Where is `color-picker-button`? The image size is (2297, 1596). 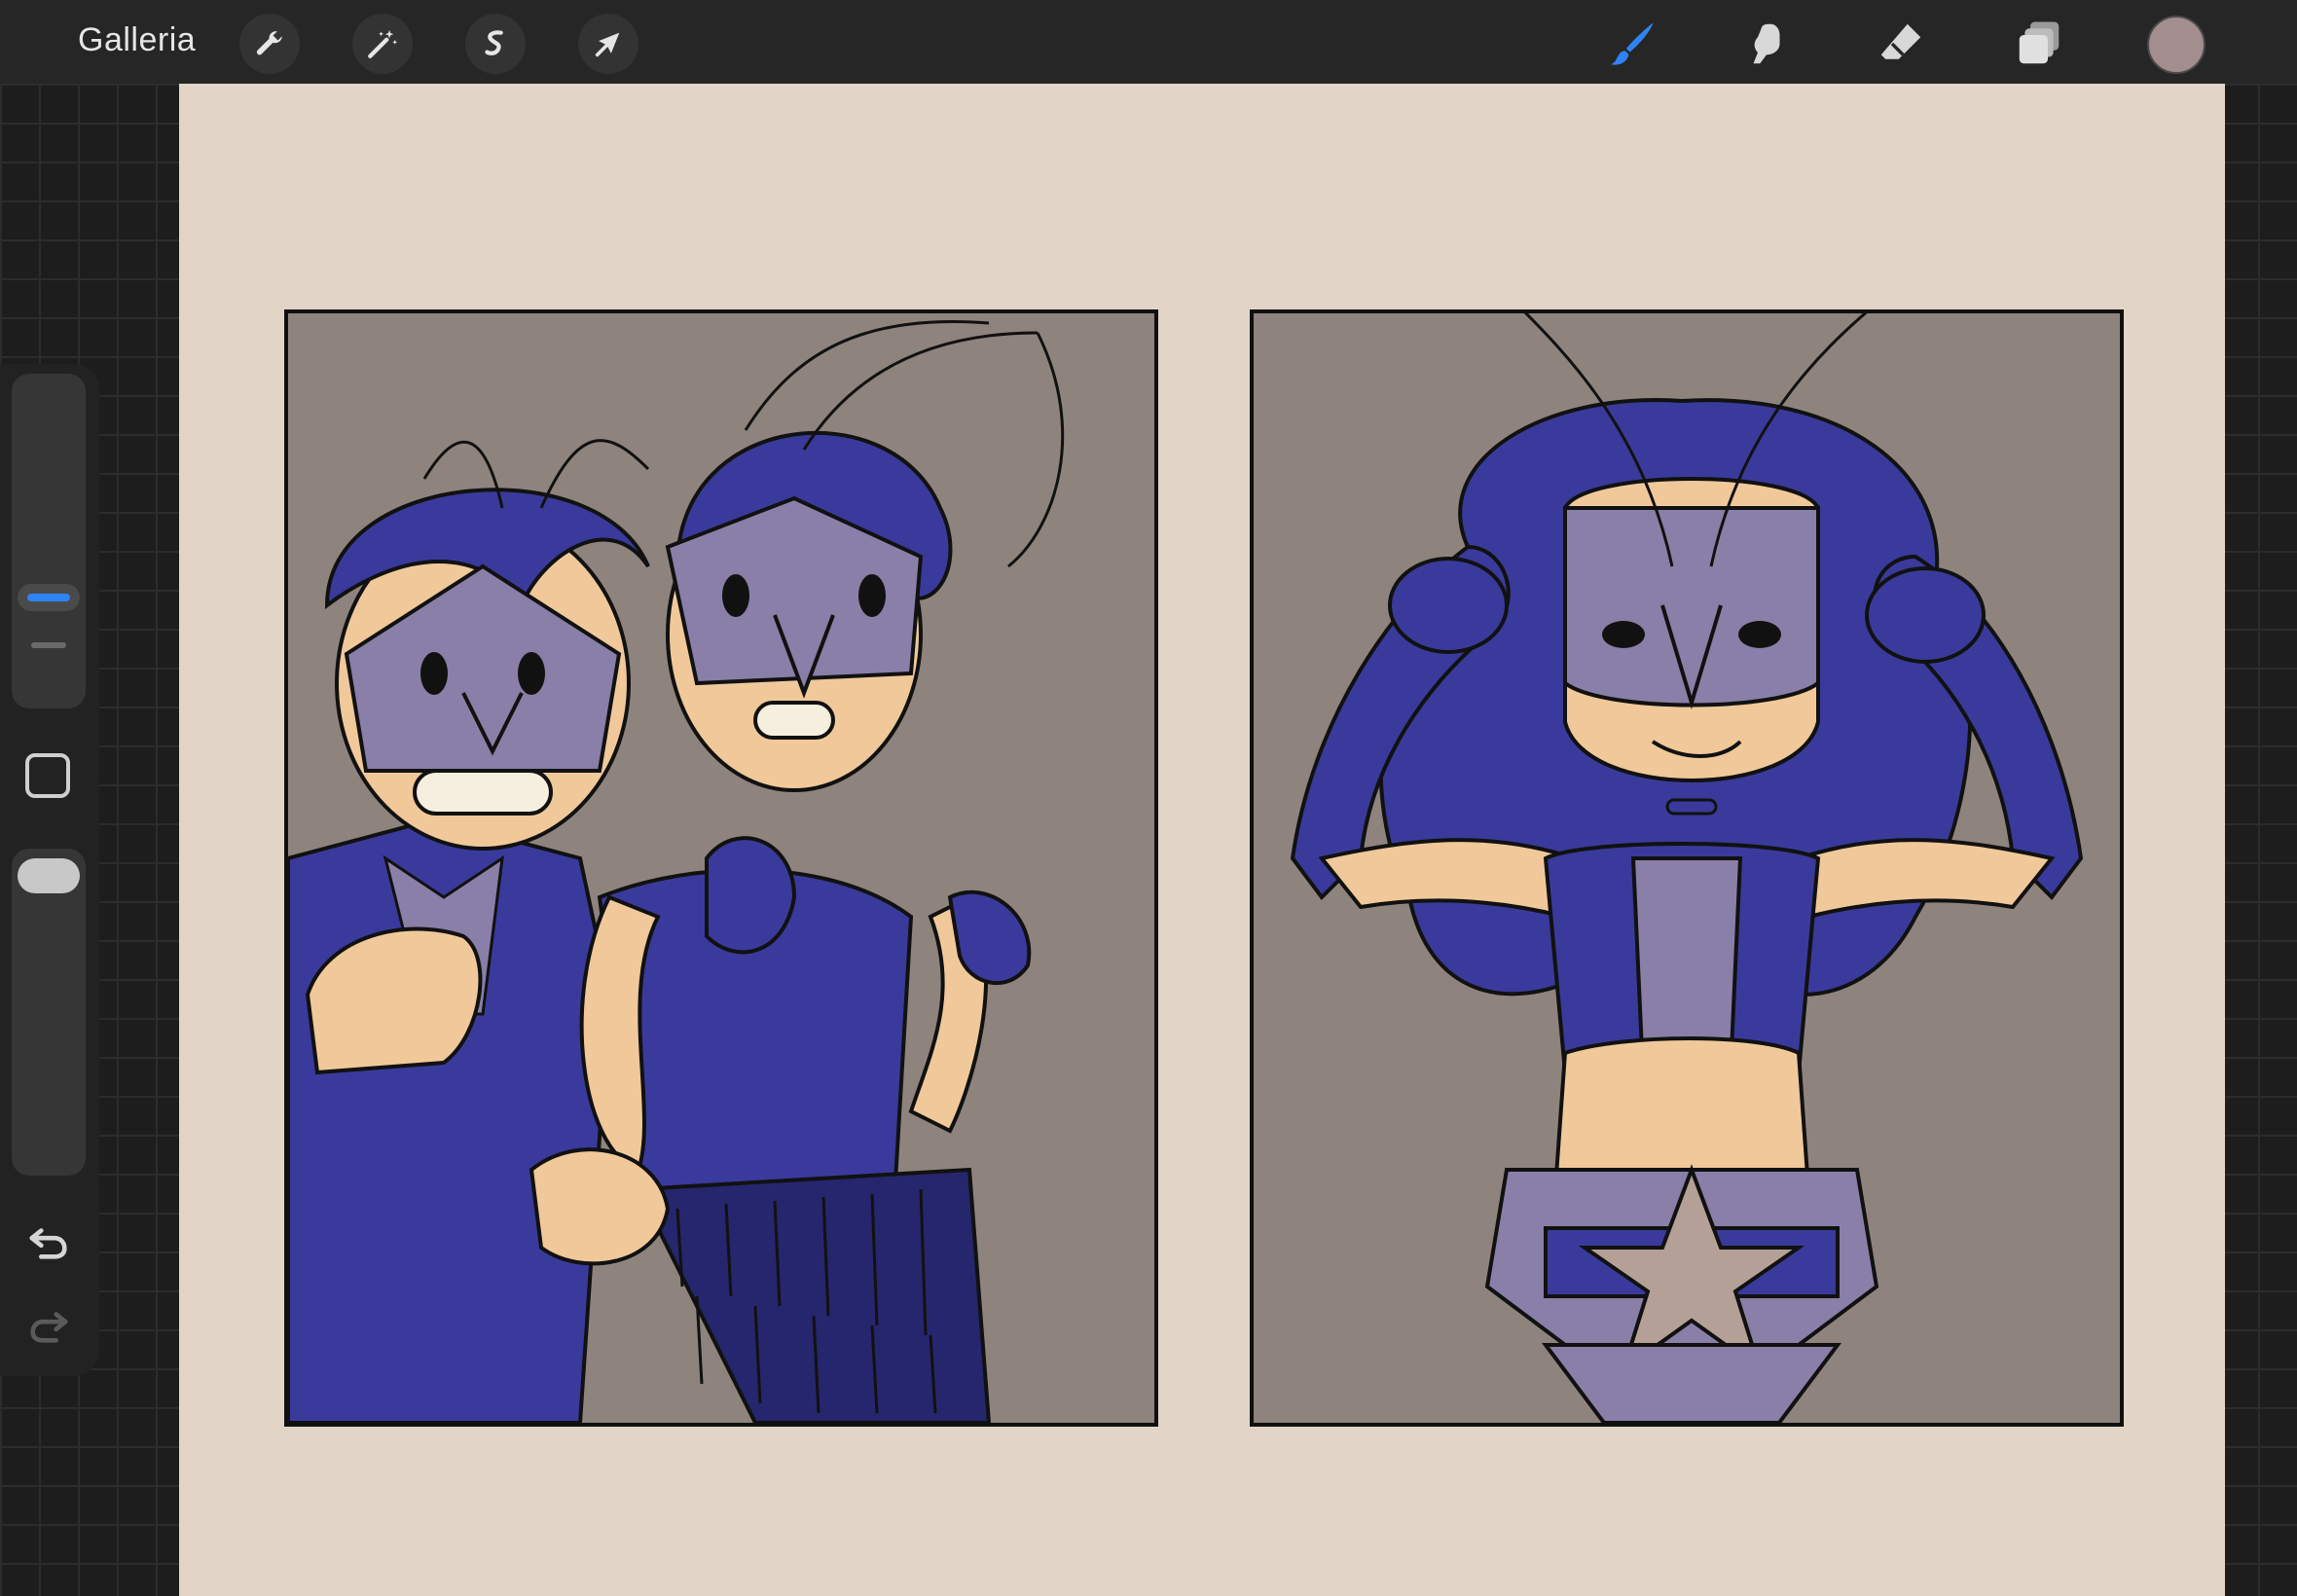 color-picker-button is located at coordinates (2176, 45).